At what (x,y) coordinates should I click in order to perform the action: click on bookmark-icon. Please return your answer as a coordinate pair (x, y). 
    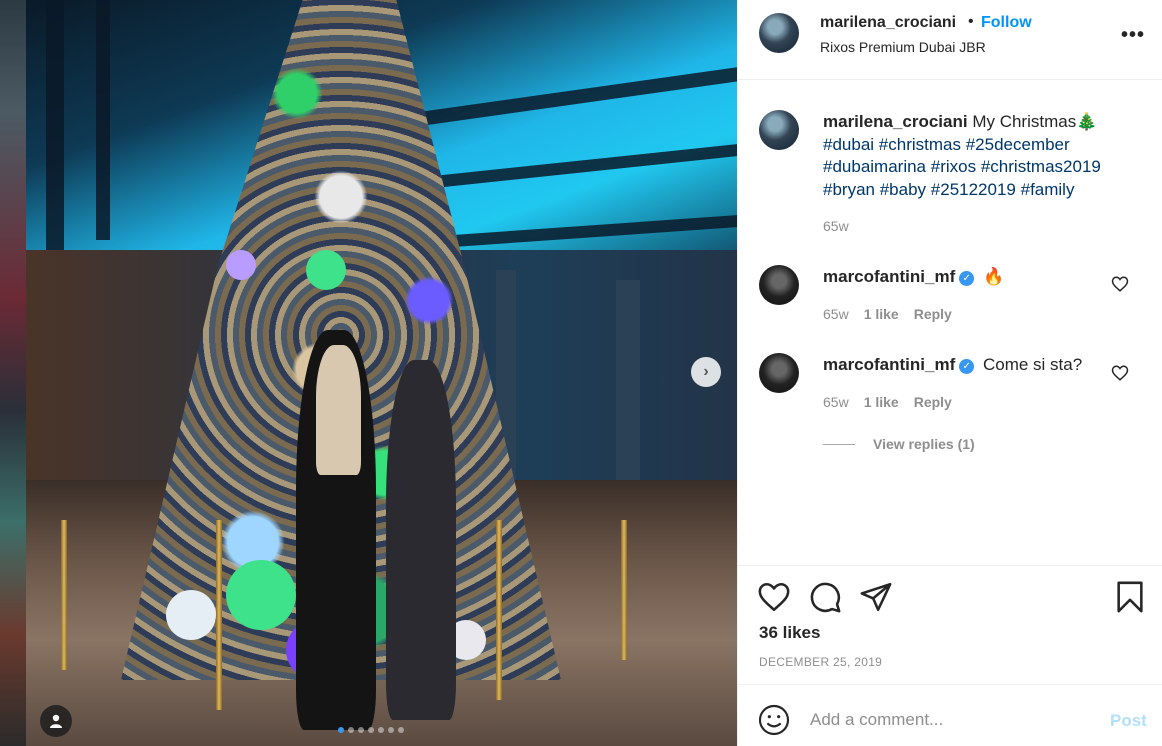
    Looking at the image, I should click on (1130, 597).